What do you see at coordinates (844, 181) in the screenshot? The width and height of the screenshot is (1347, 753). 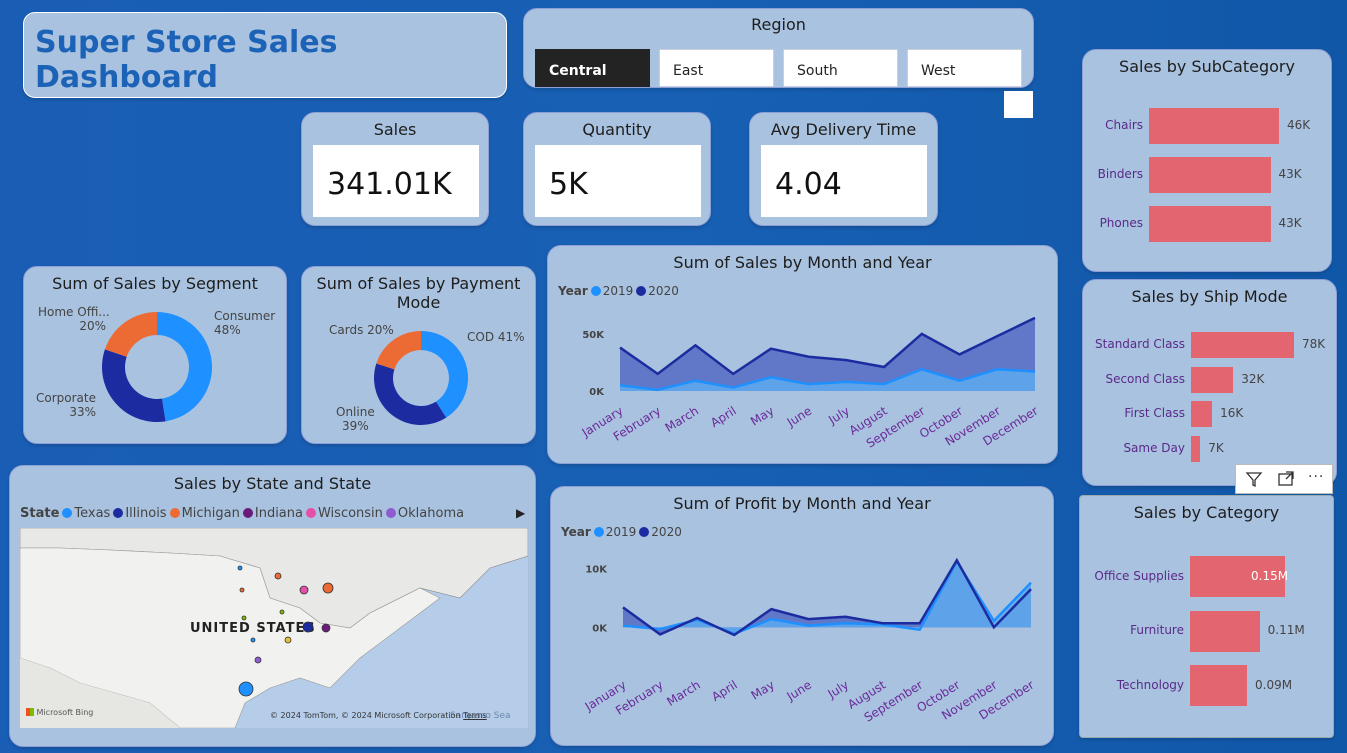 I see `kpi-delivery-value: 4.04` at bounding box center [844, 181].